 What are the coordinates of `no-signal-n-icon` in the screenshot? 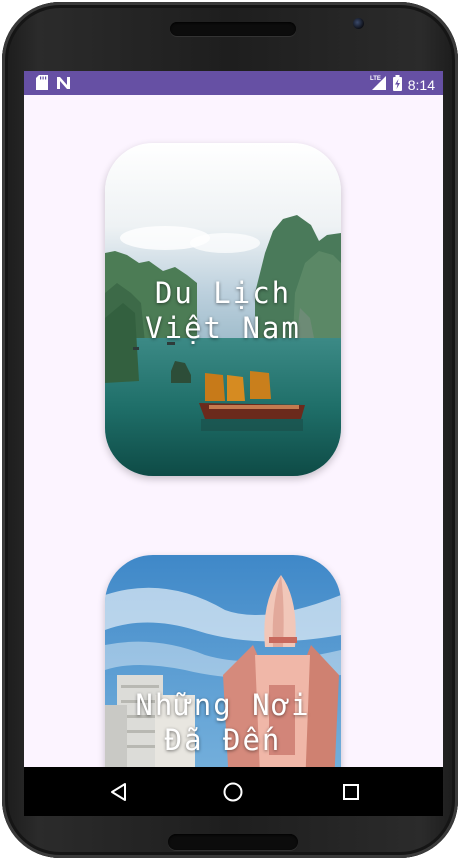 It's located at (63, 84).